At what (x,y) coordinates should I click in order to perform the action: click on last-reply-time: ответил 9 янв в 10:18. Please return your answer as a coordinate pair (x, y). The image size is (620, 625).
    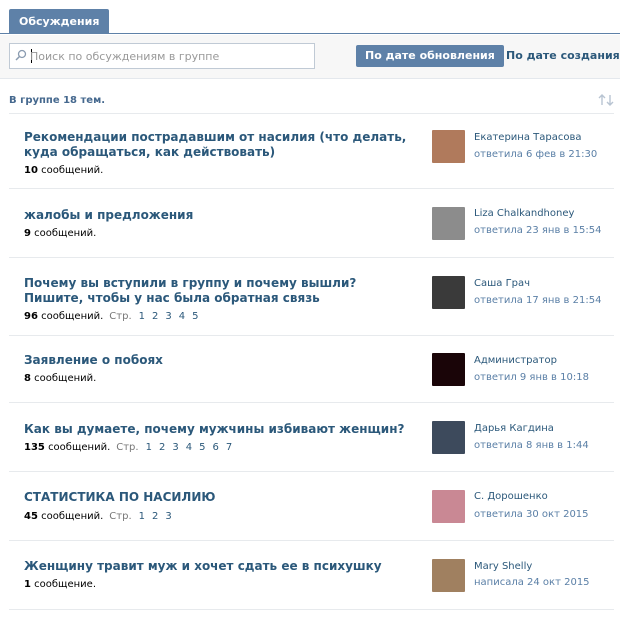
    Looking at the image, I should click on (531, 377).